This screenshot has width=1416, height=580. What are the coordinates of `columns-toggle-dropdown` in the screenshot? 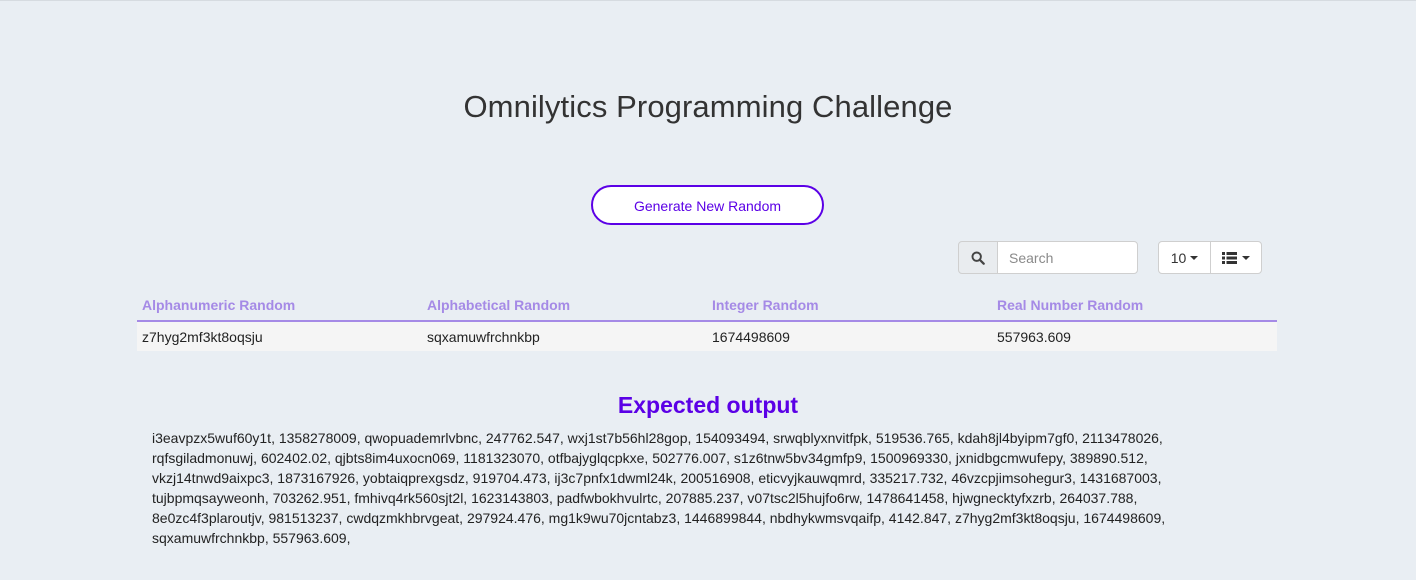 It's located at (1236, 257).